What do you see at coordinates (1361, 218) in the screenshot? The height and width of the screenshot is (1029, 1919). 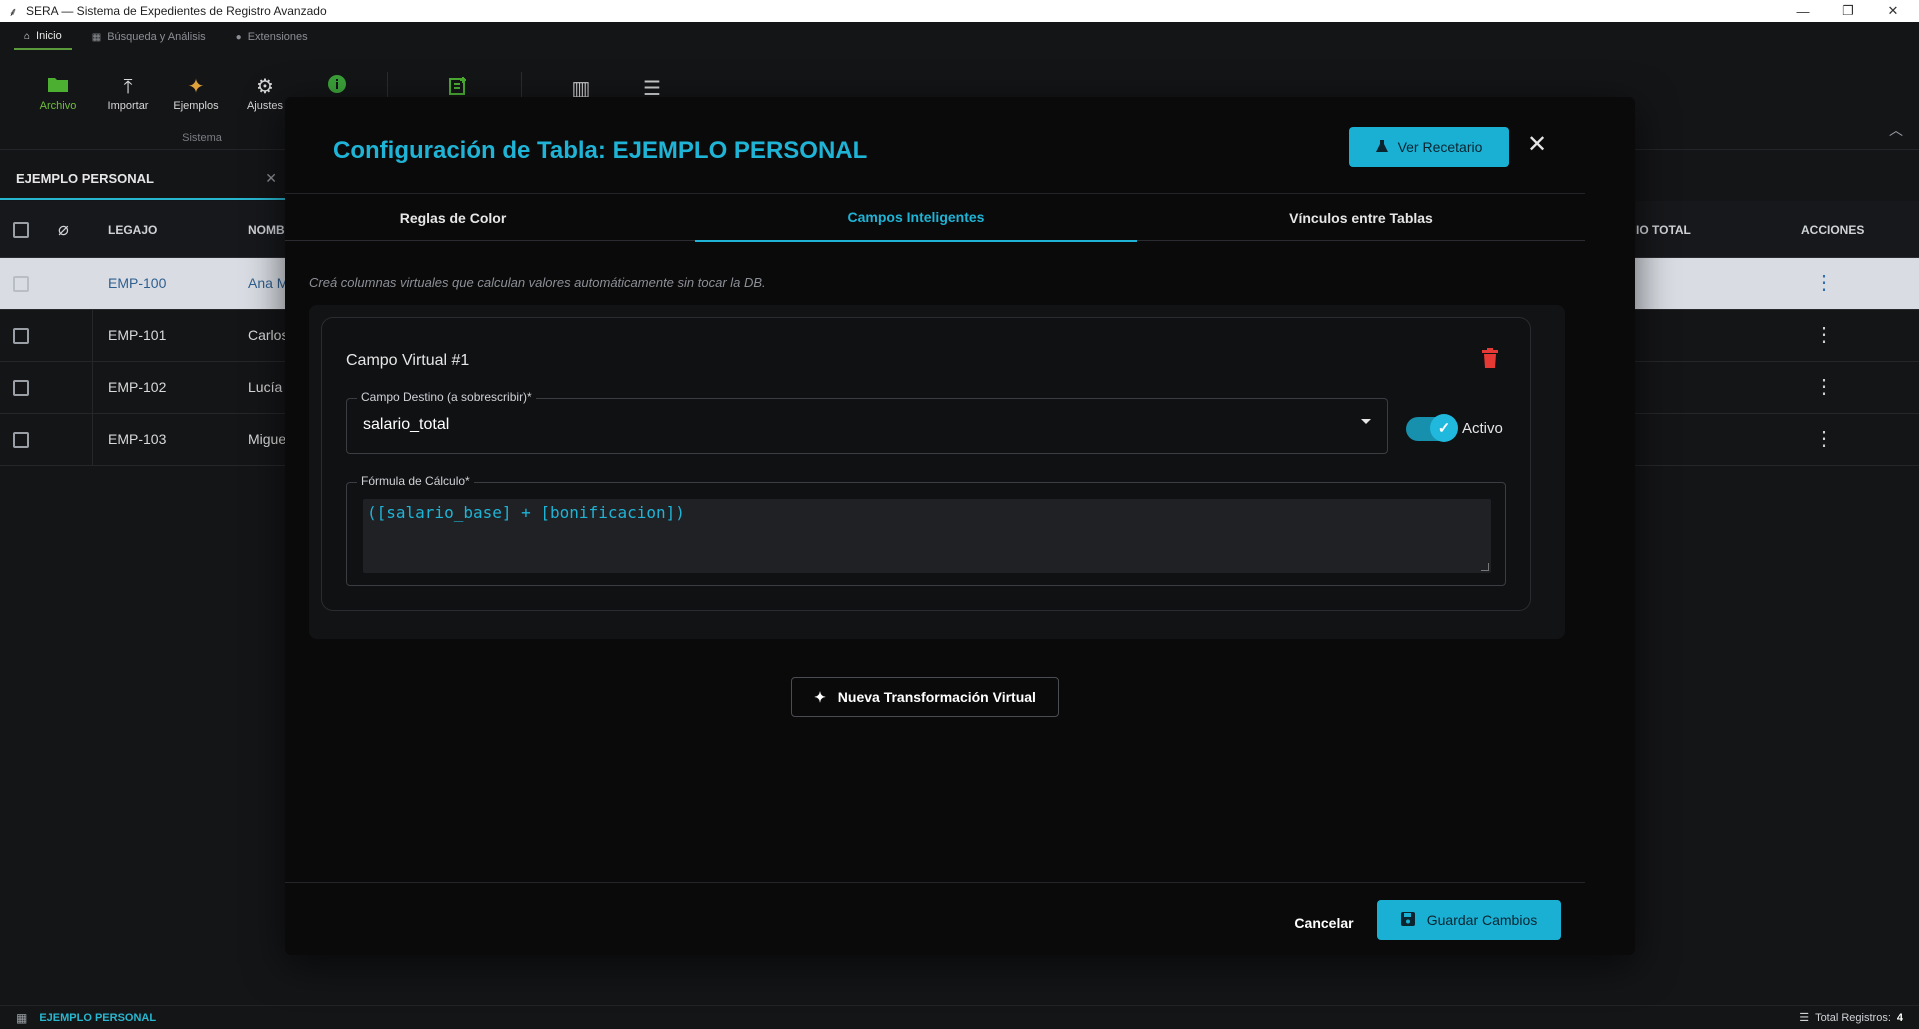 I see `tab-vinculos-entre-tablas: Vínculos entre Tablas` at bounding box center [1361, 218].